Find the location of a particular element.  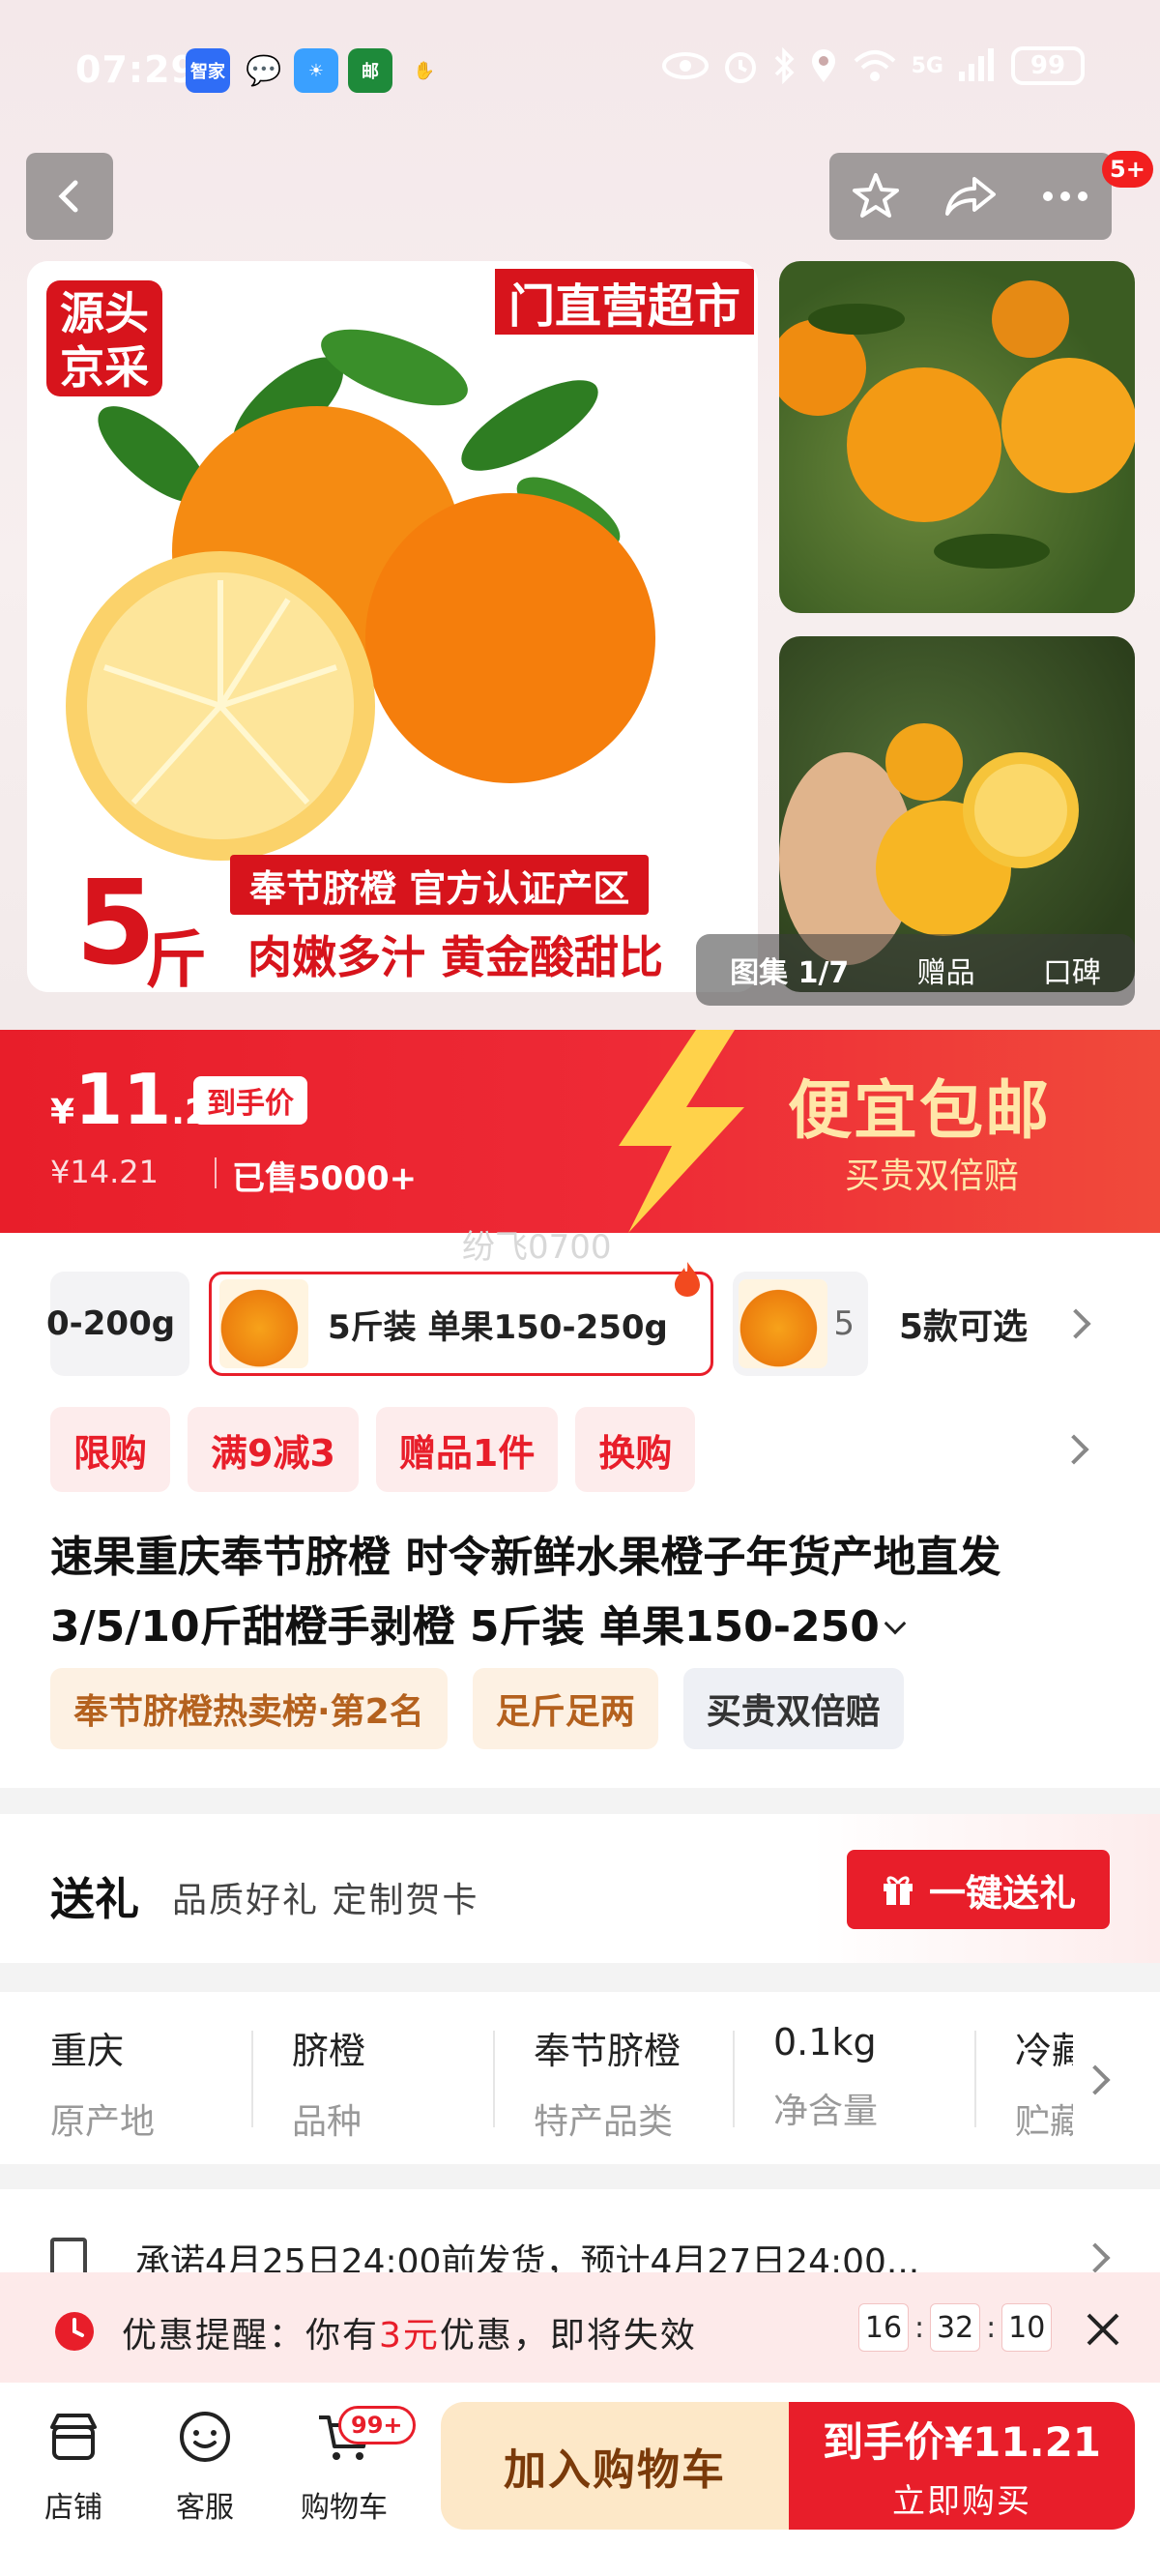

sku-thumb is located at coordinates (783, 1323).